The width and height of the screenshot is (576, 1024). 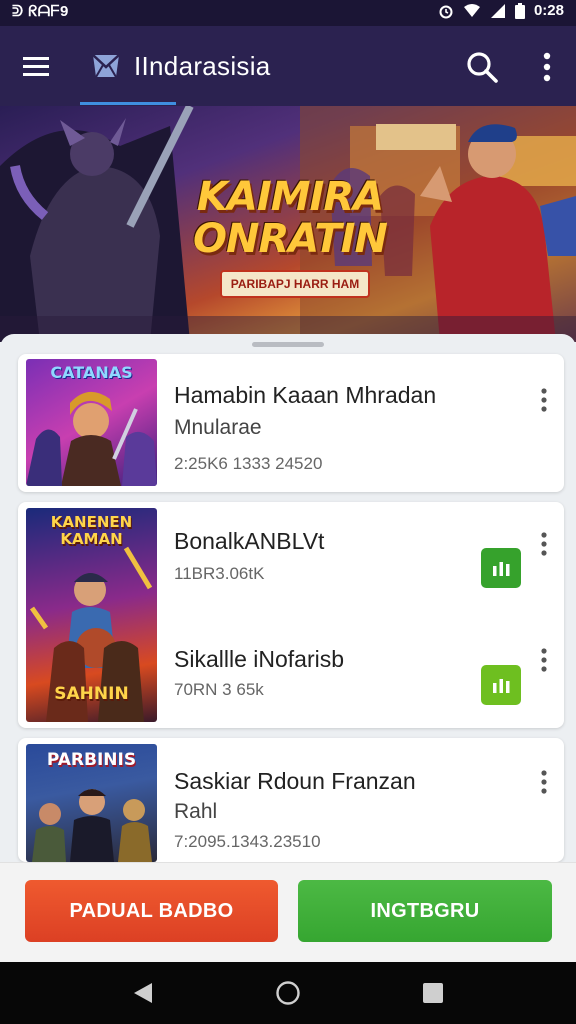 I want to click on status-left-text: ᕲ ᖇᗩᖴ9, so click(x=40, y=11).